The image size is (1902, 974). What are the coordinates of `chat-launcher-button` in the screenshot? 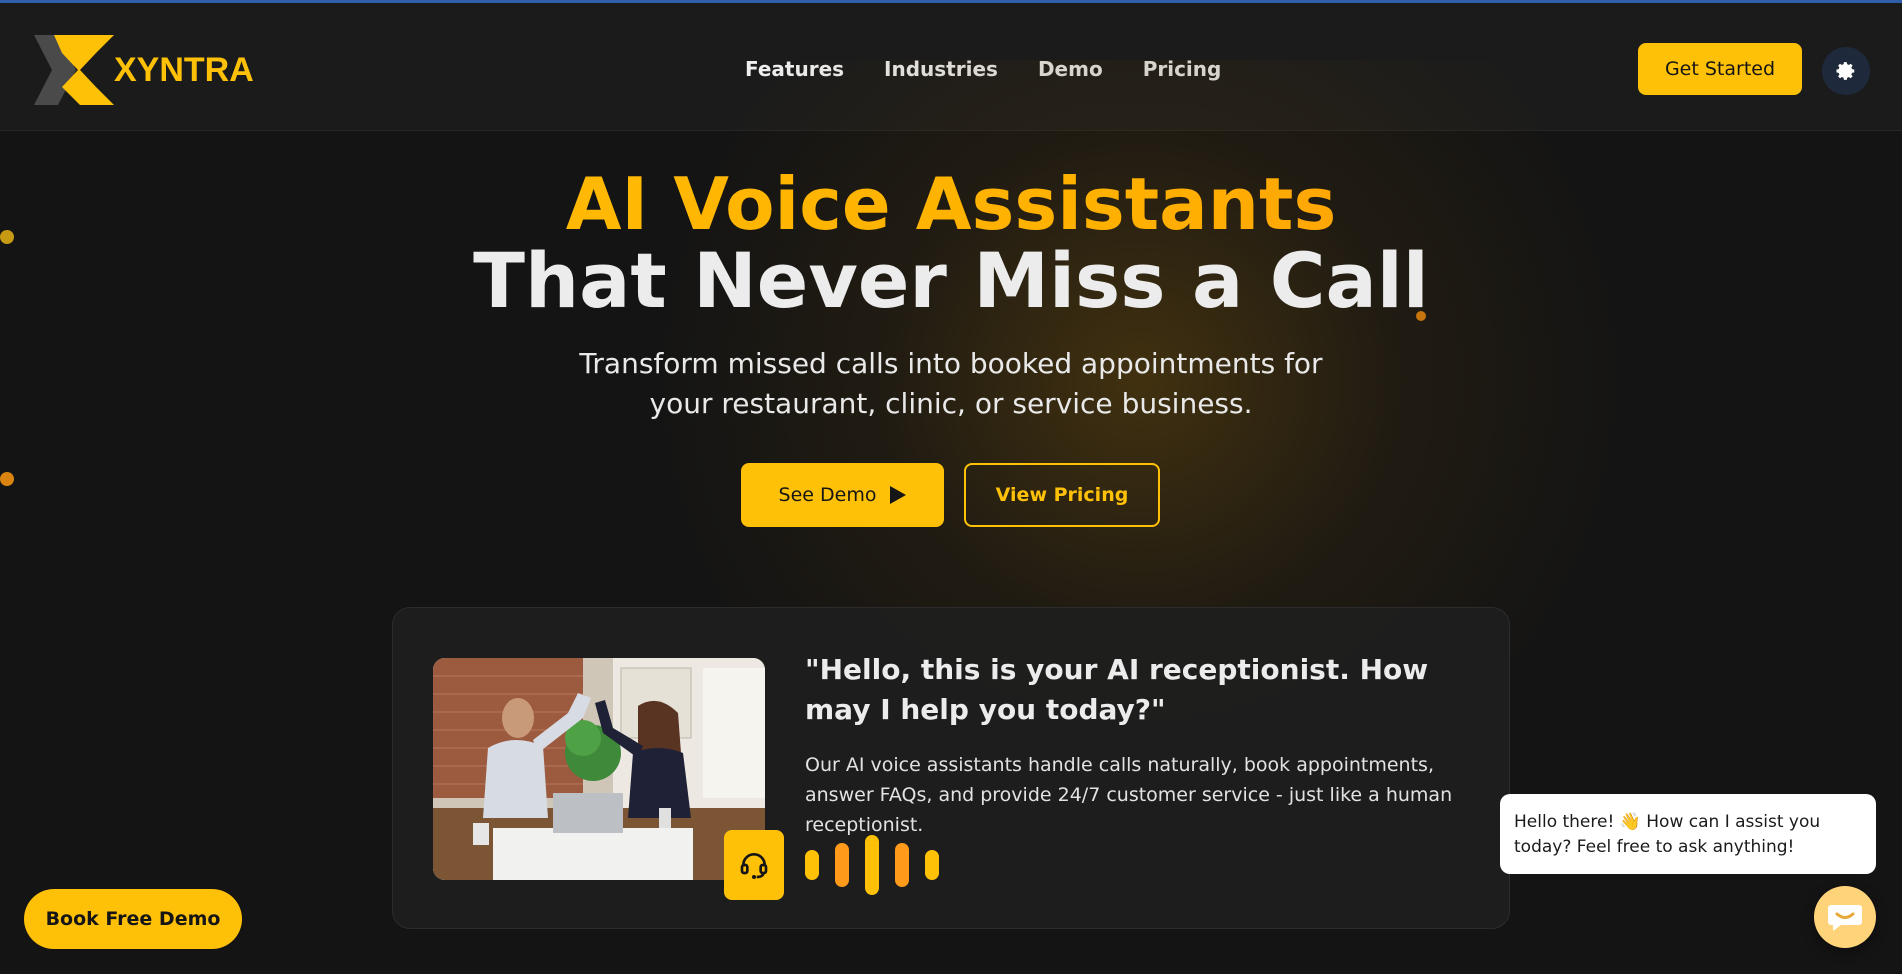 It's located at (1845, 917).